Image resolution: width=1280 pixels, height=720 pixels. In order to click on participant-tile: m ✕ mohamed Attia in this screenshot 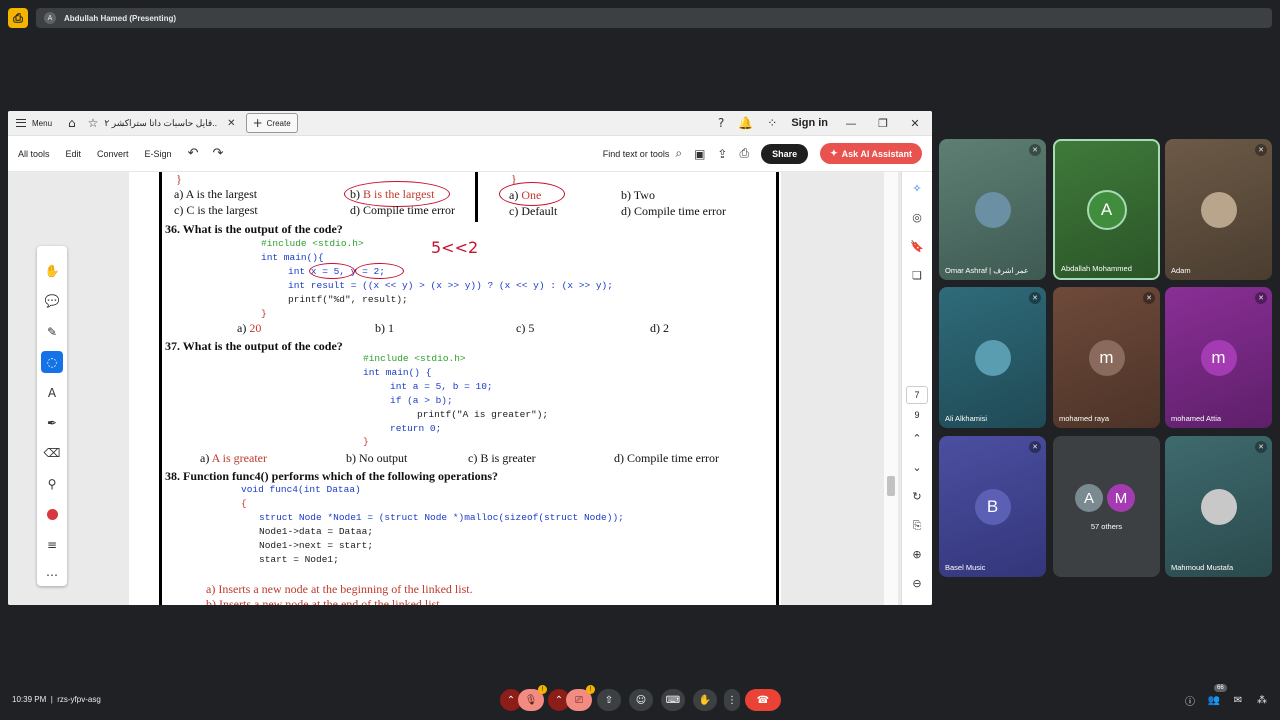, I will do `click(1218, 357)`.